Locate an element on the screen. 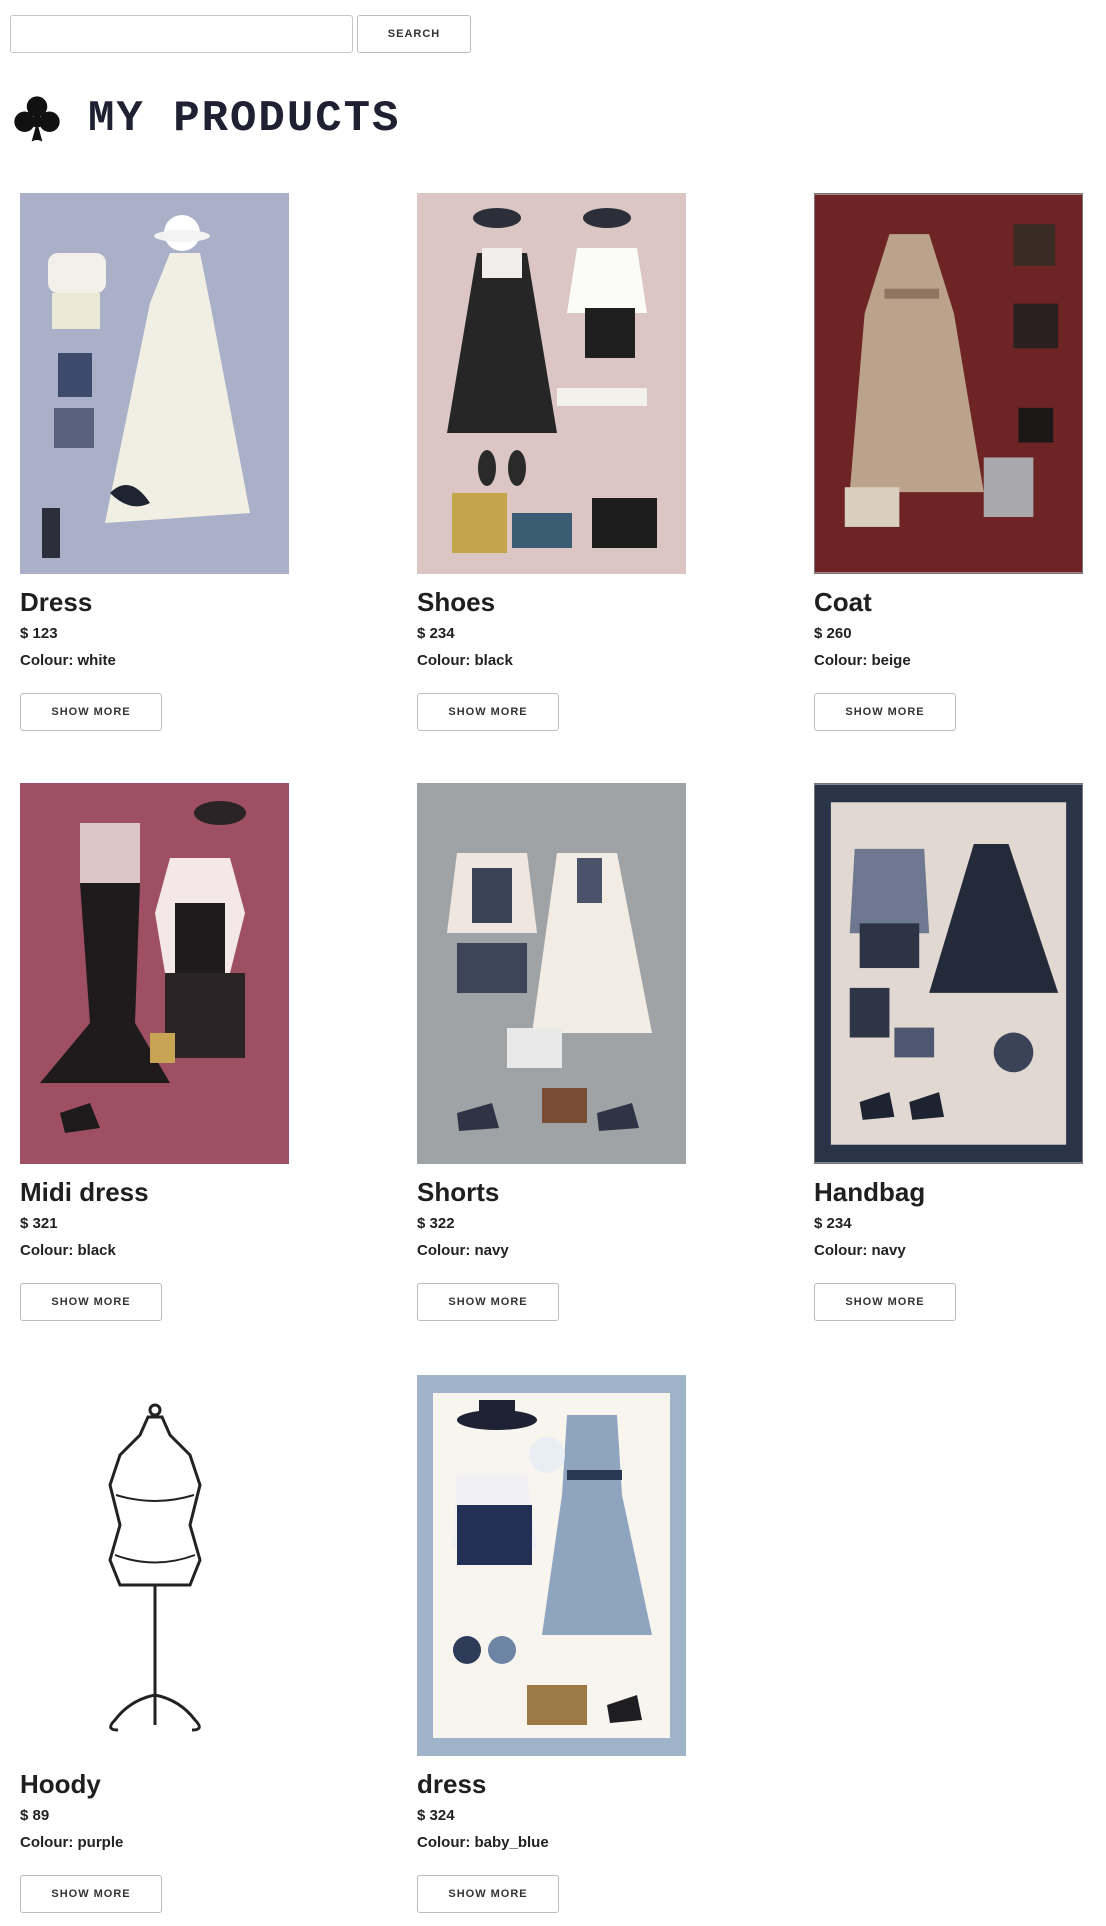 The height and width of the screenshot is (1926, 1106). product-price: $ 89 is located at coordinates (35, 1815).